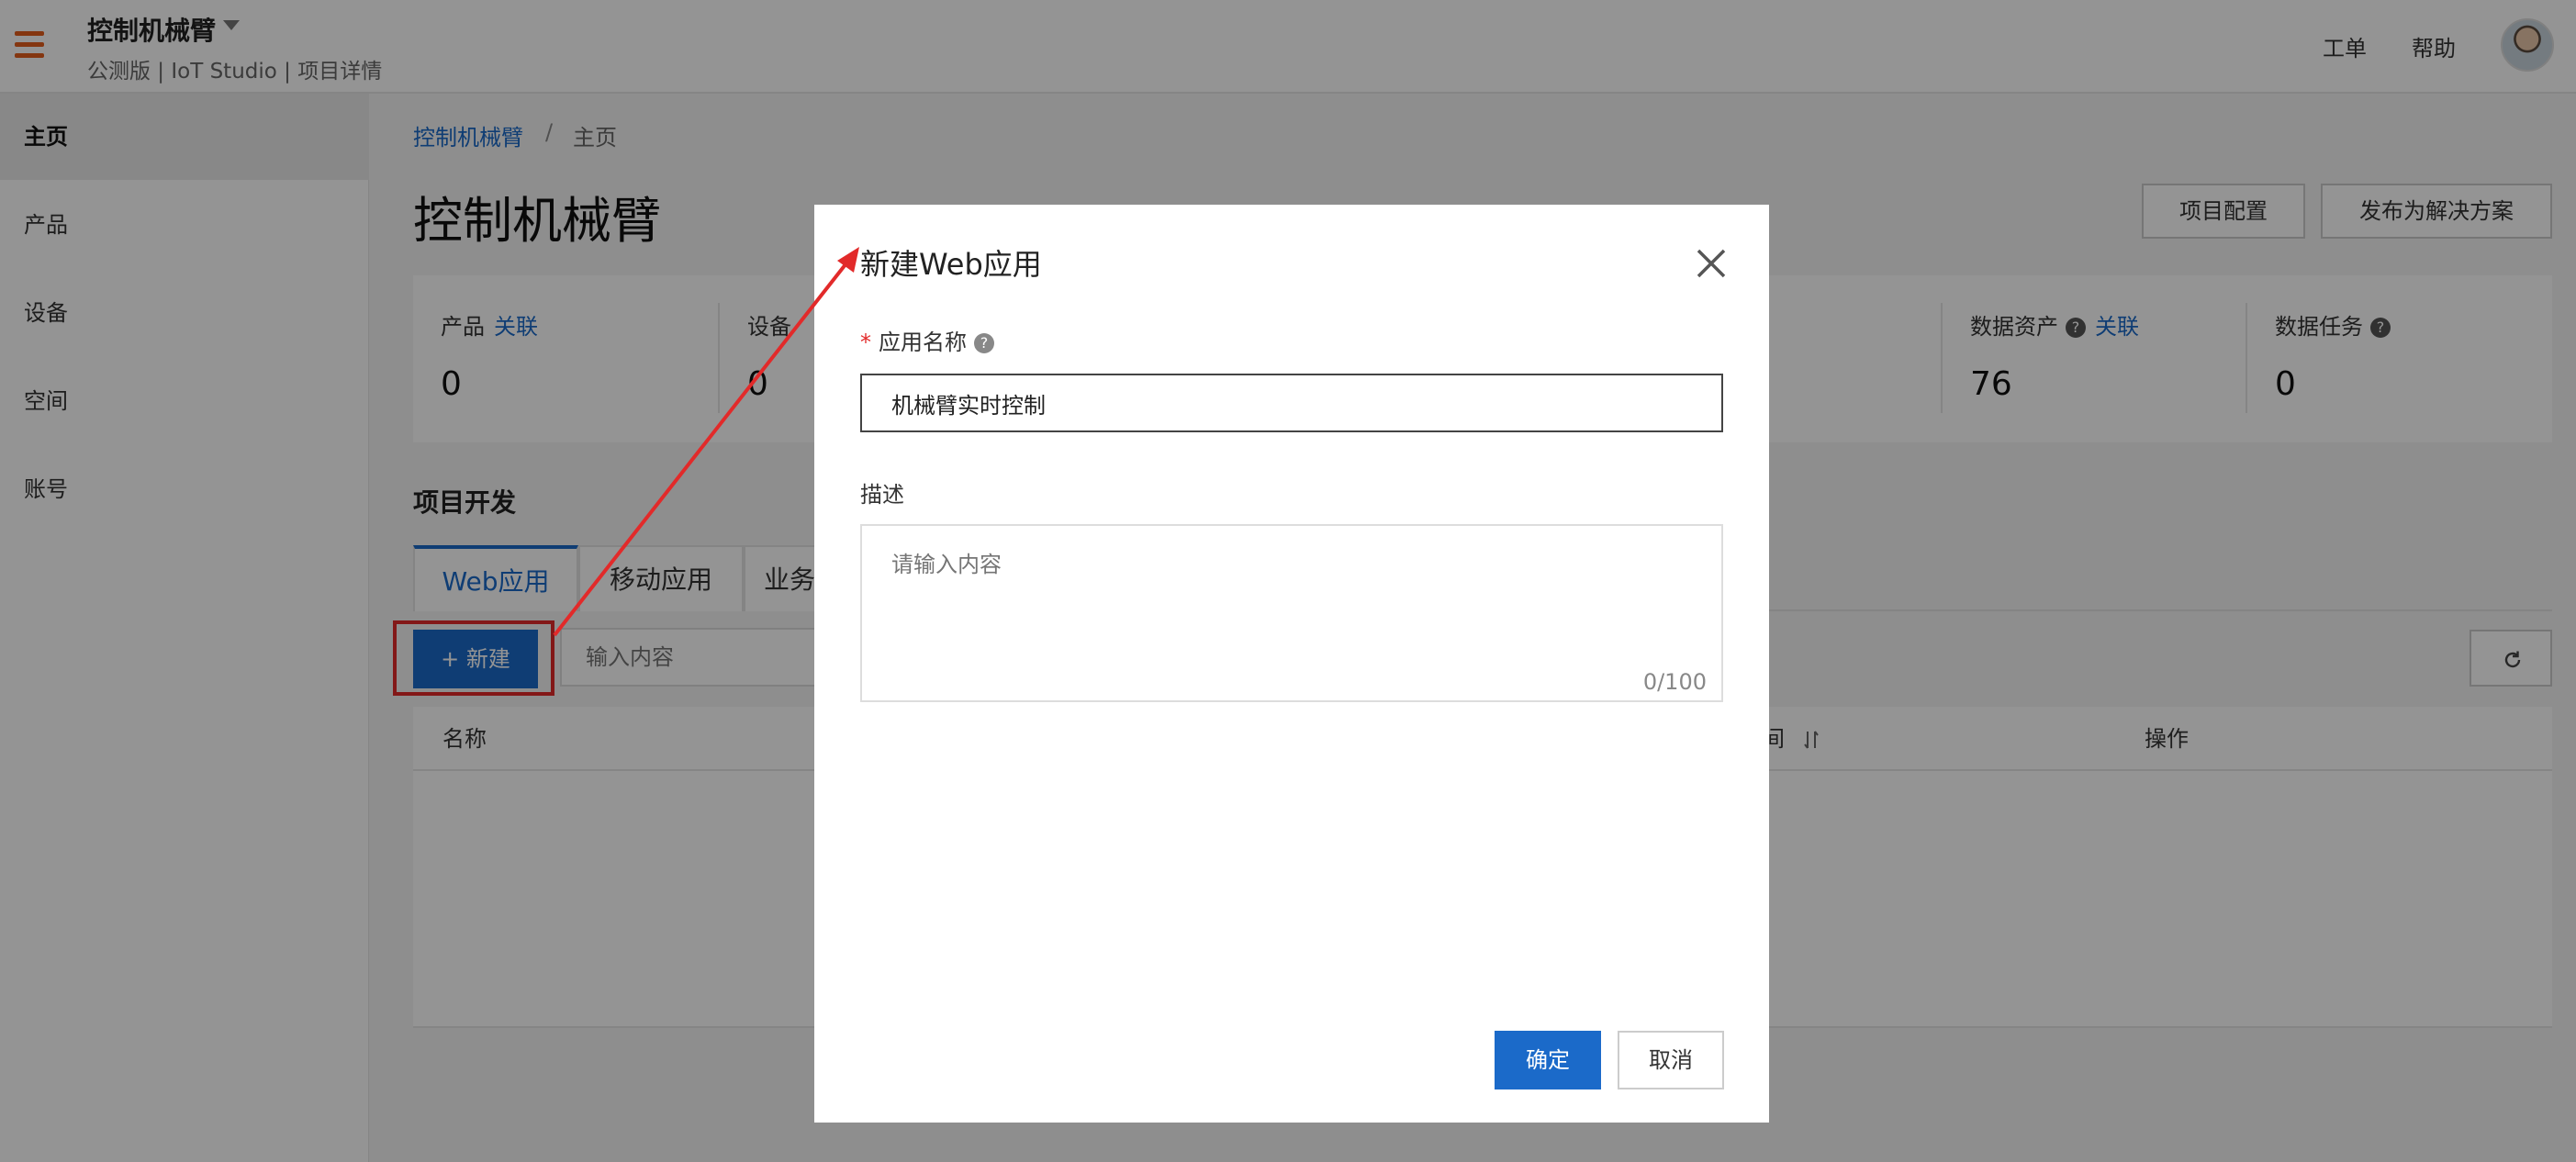  Describe the element at coordinates (865, 342) in the screenshot. I see `required-mark: *` at that location.